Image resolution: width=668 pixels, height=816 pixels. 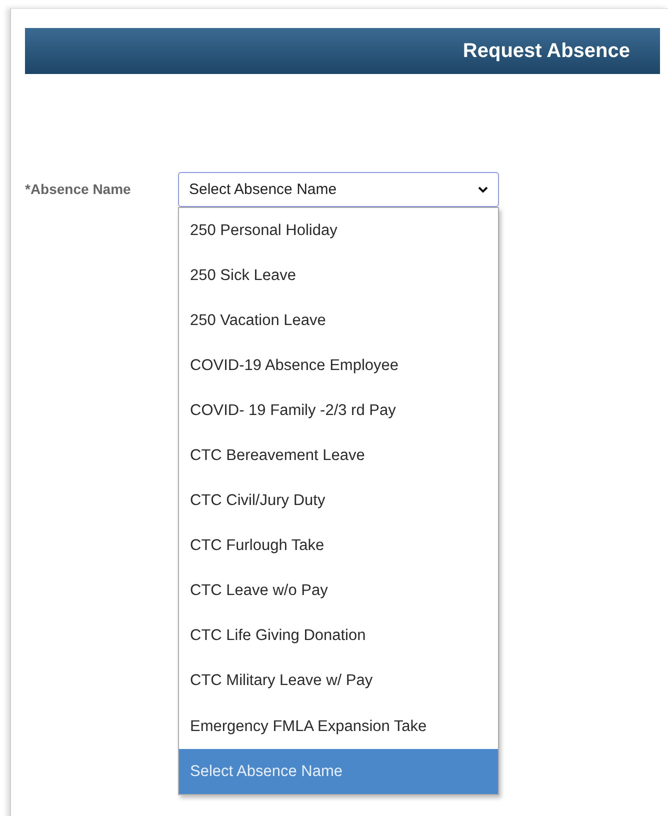 What do you see at coordinates (338, 275) in the screenshot?
I see `dropdown-option: 250 Sick Leave` at bounding box center [338, 275].